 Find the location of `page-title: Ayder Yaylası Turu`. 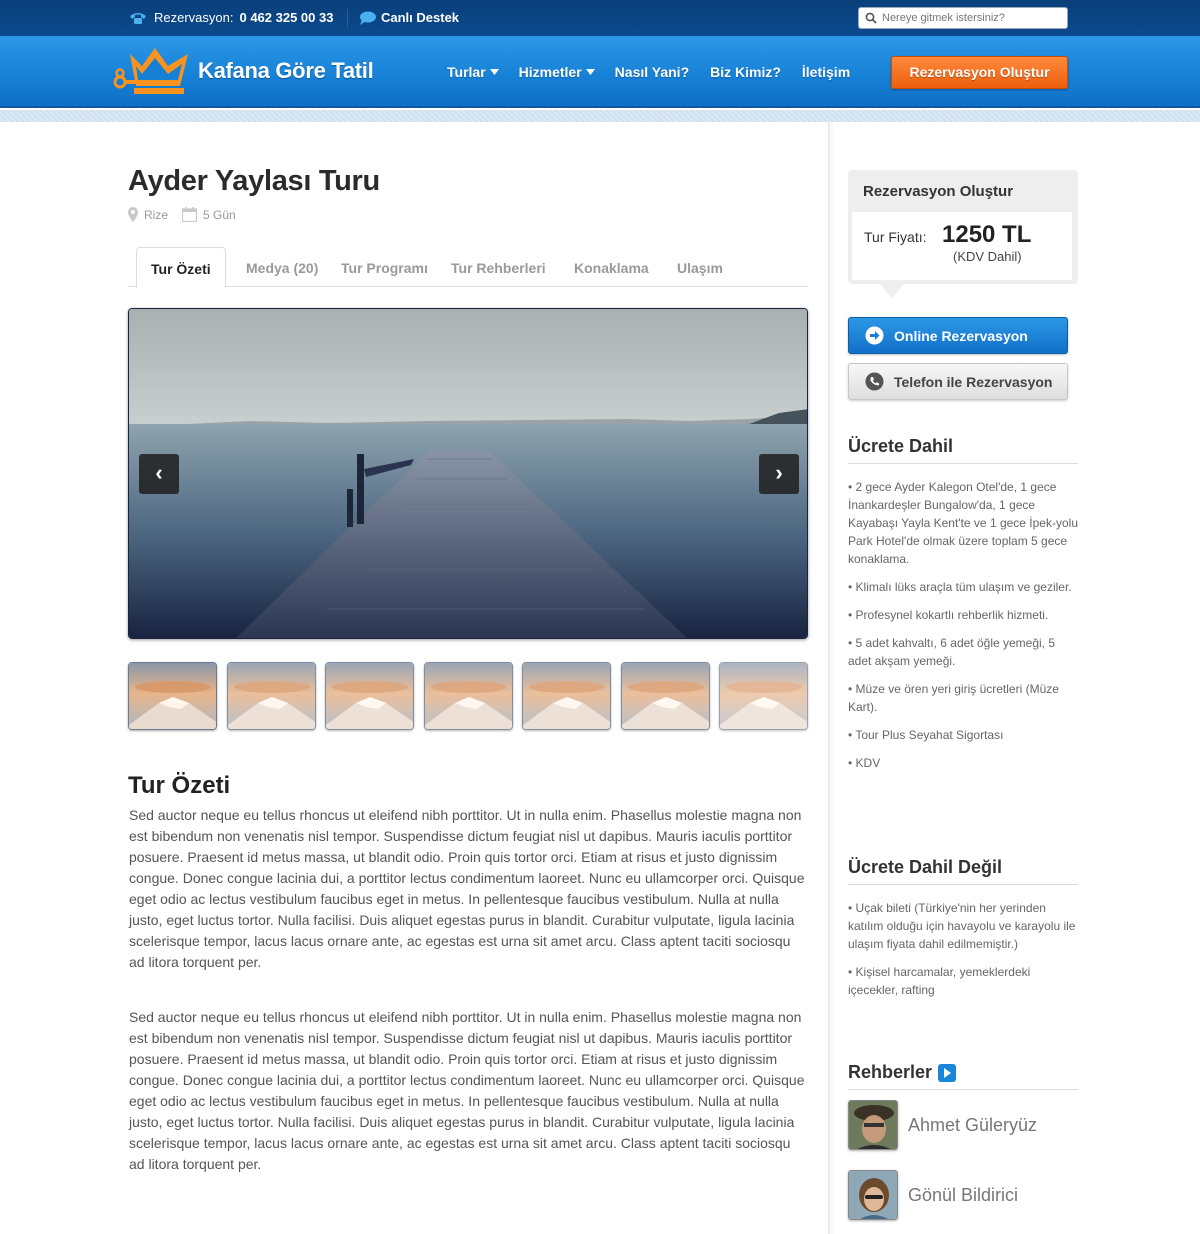

page-title: Ayder Yaylası Turu is located at coordinates (254, 181).